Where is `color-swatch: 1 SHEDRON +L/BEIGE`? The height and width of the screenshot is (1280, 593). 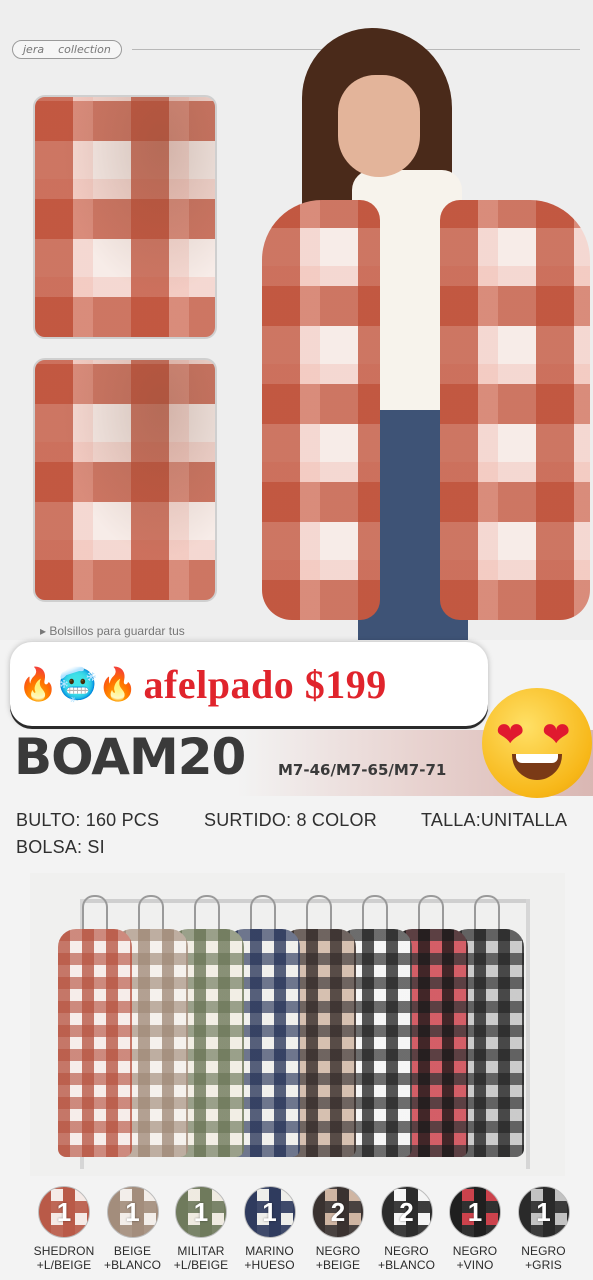 color-swatch: 1 SHEDRON +L/BEIGE is located at coordinates (64, 1229).